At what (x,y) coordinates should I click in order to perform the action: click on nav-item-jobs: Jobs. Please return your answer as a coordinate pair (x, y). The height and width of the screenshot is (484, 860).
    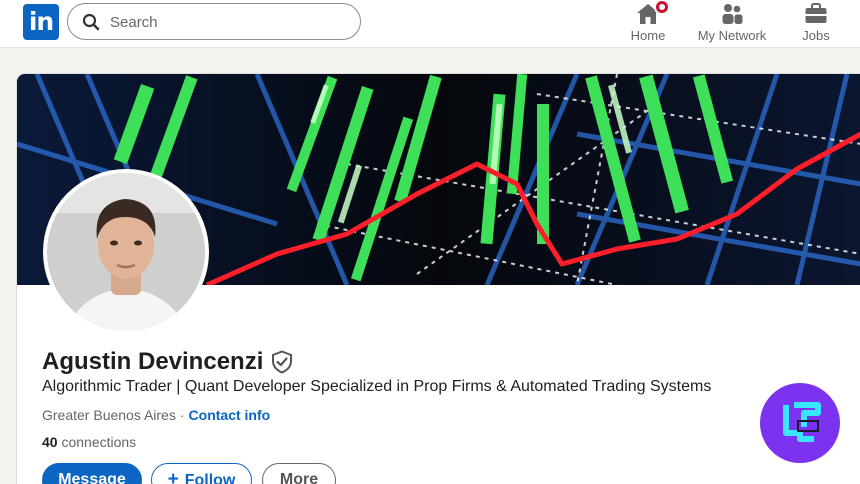
    Looking at the image, I should click on (816, 24).